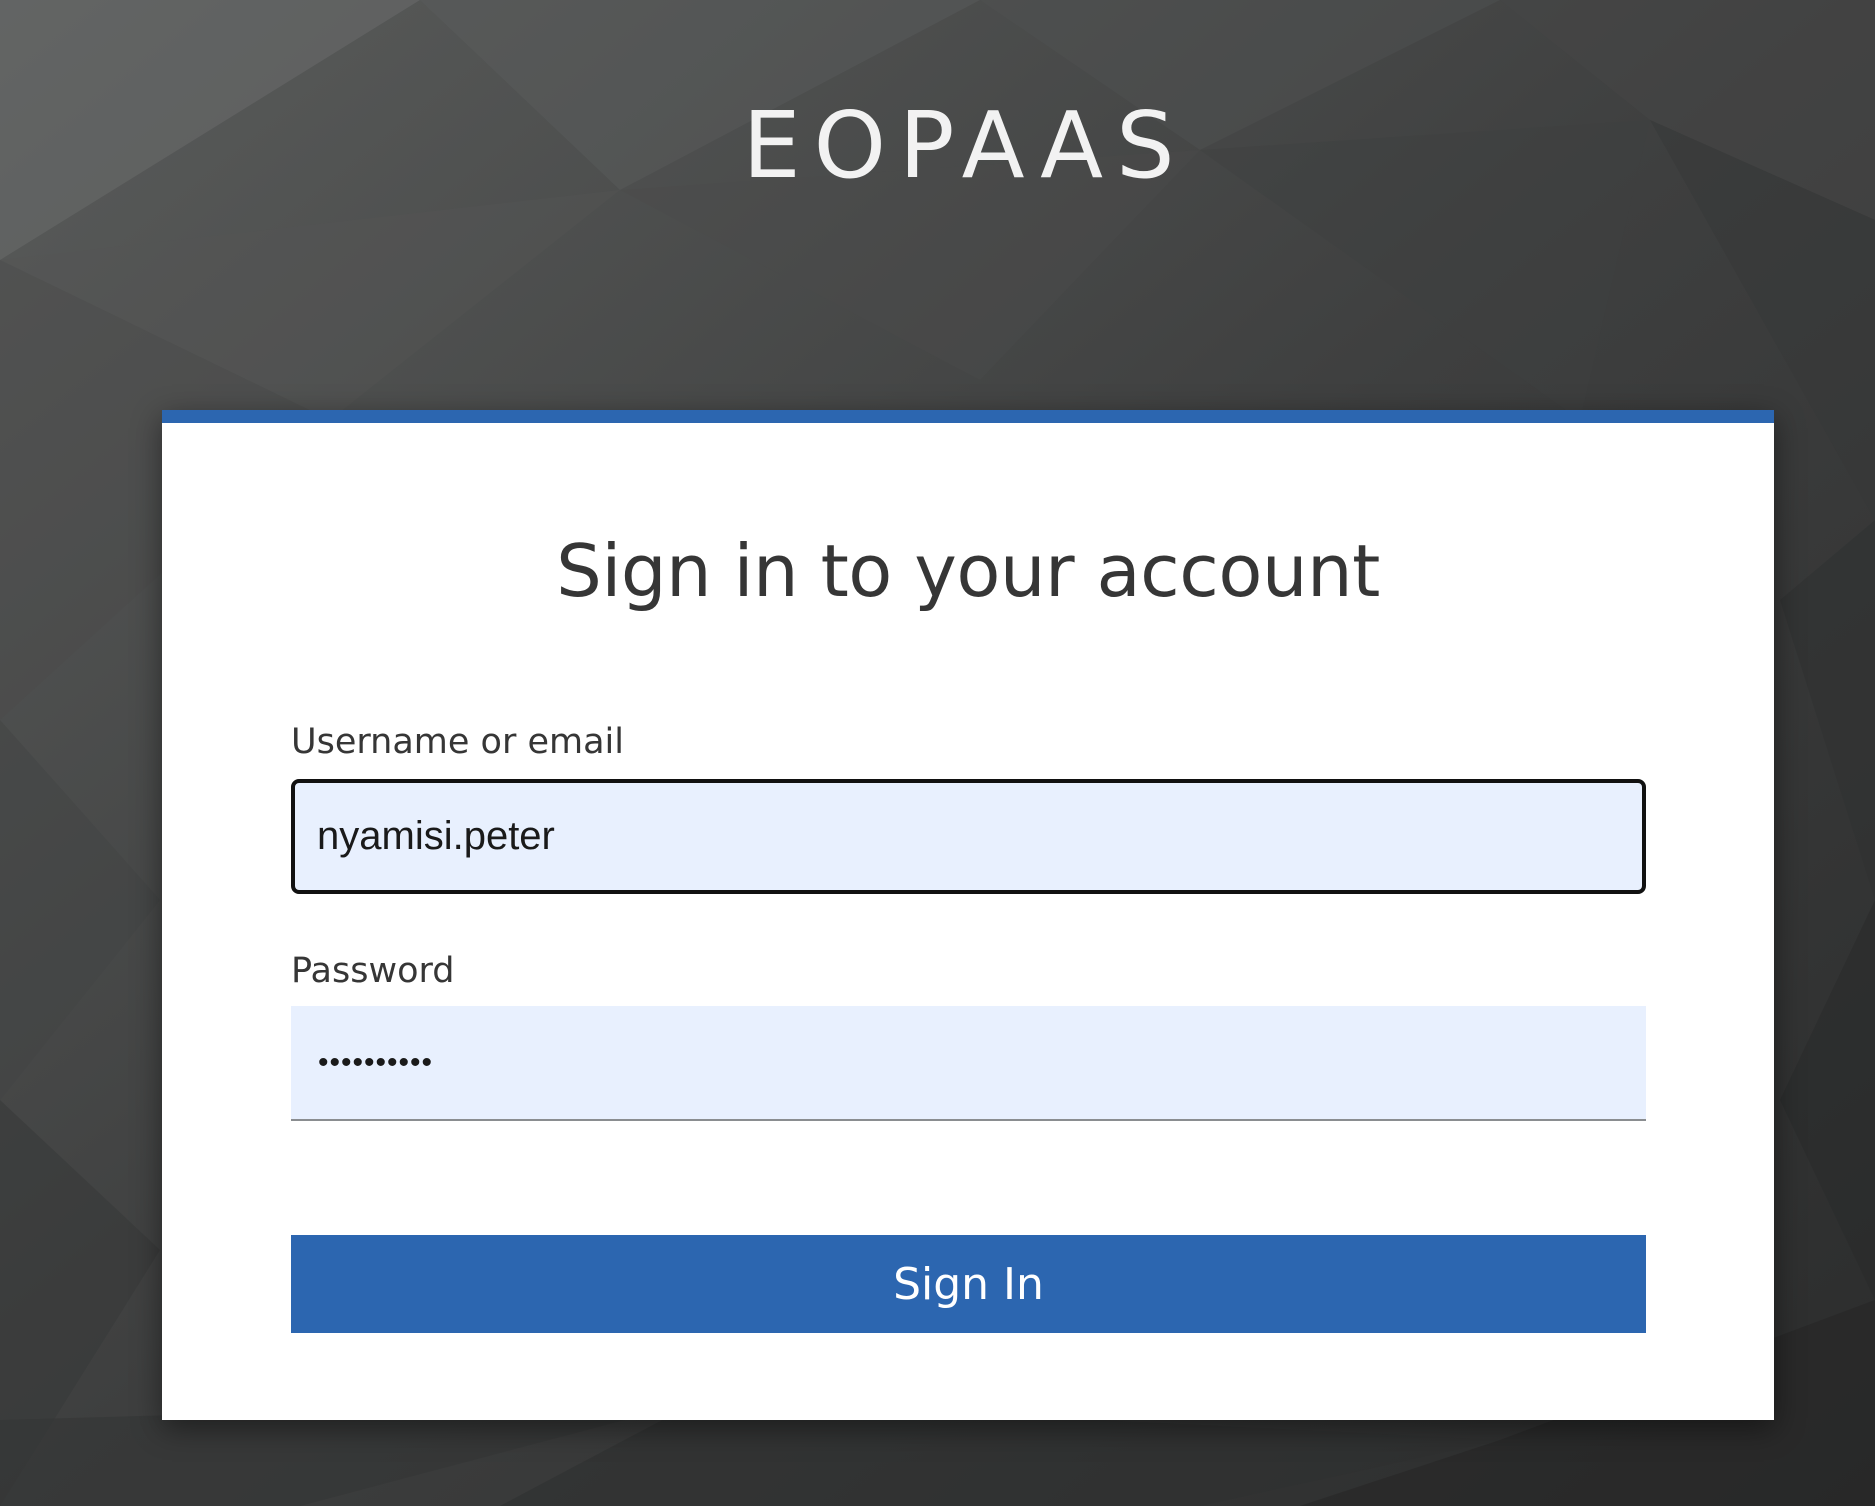  Describe the element at coordinates (376, 1062) in the screenshot. I see `password-masked-value: ••••••••••` at that location.